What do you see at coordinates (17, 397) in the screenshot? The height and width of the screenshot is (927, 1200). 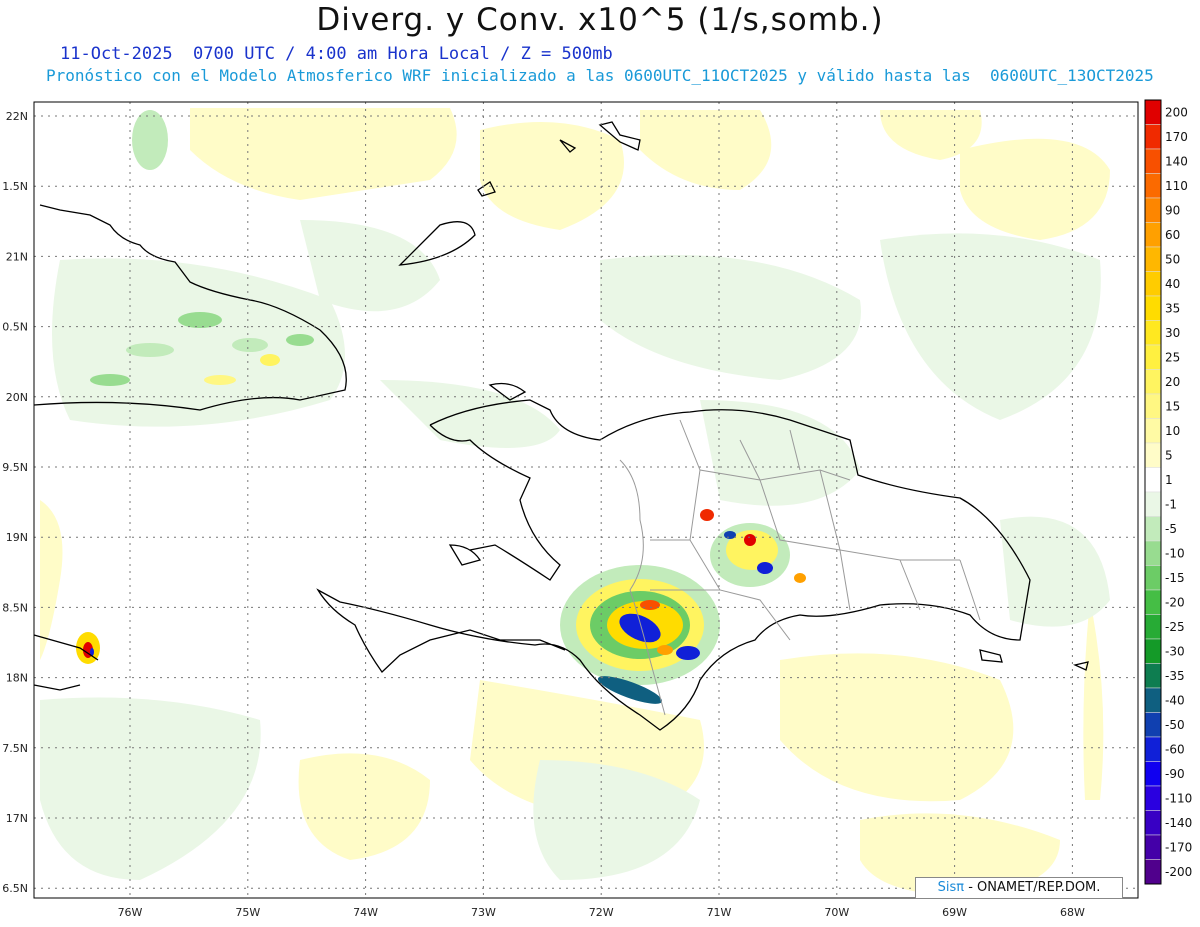 I see `lat-label: 20N` at bounding box center [17, 397].